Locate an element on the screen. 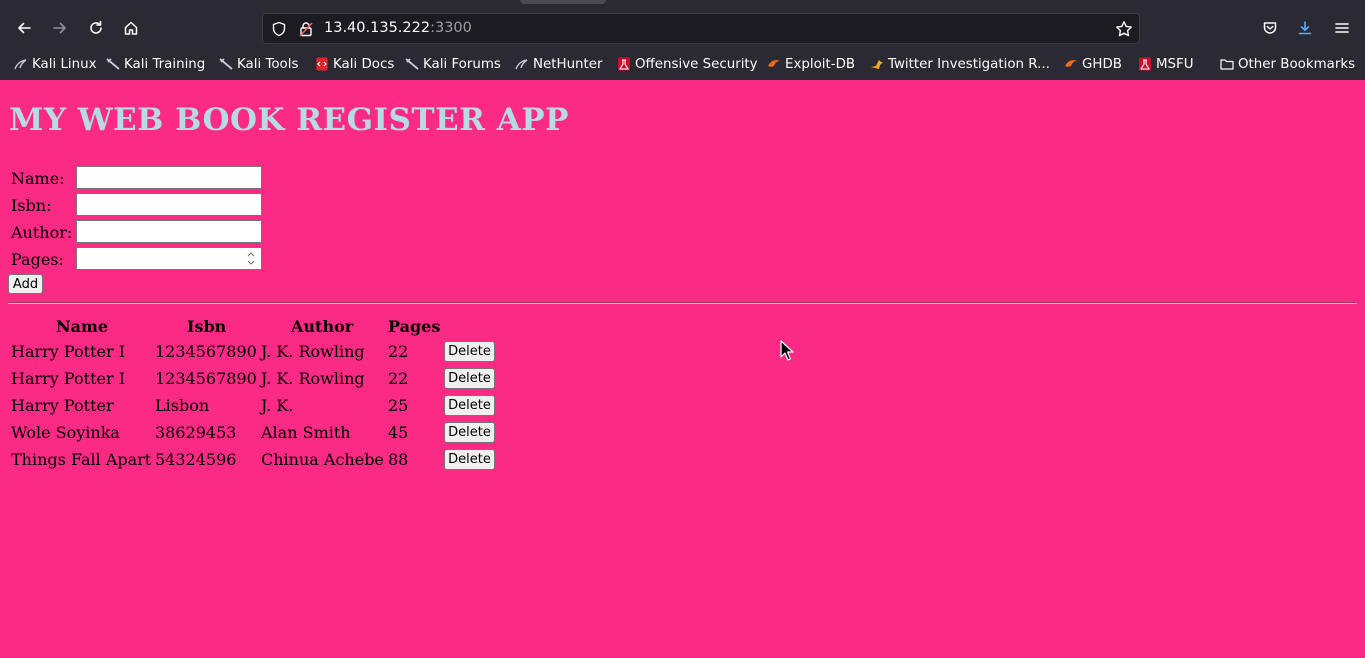  other-bookmarks-folder: Other Bookmarks is located at coordinates (1287, 64).